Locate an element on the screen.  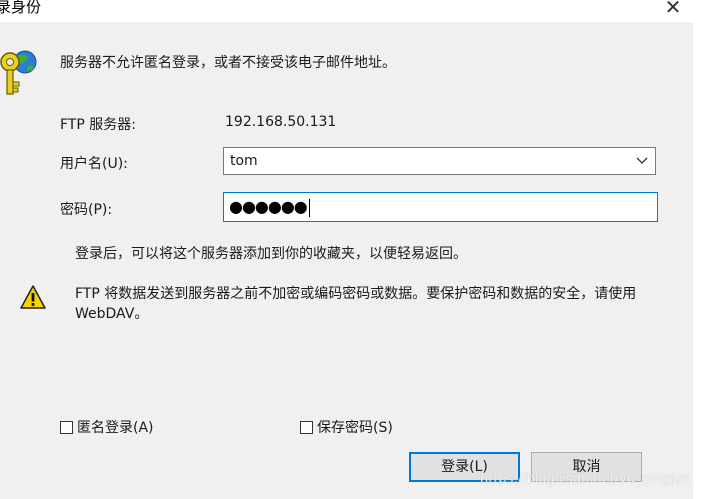
watermark-text: https://blog.csdn.net/yu_qingjun is located at coordinates (585, 479).